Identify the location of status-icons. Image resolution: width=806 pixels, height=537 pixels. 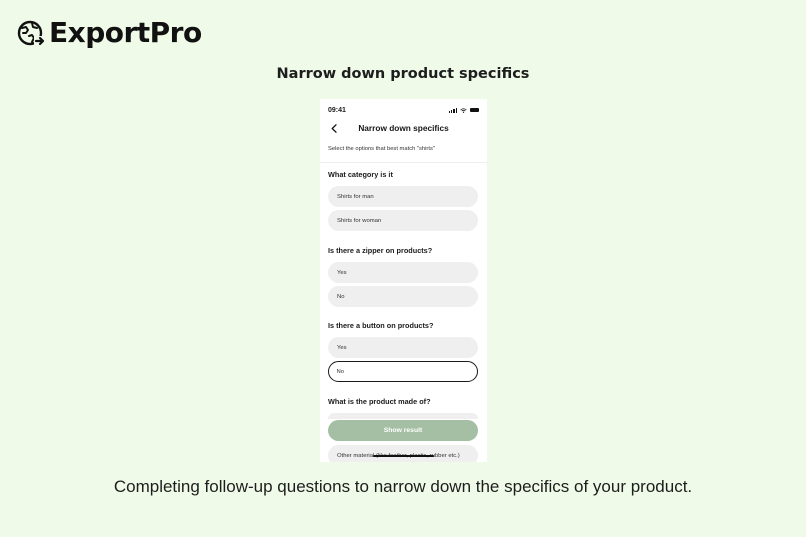
(463, 110).